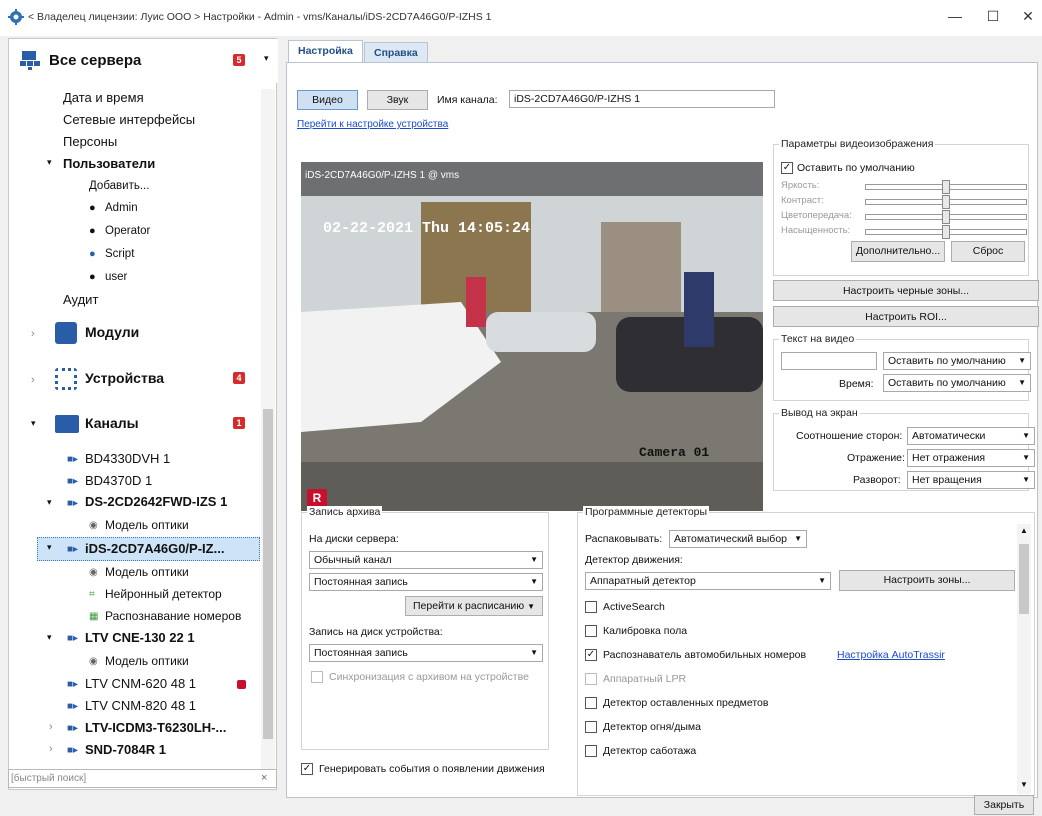 The image size is (1042, 816). I want to click on fire-smoke-checkbox, so click(591, 727).